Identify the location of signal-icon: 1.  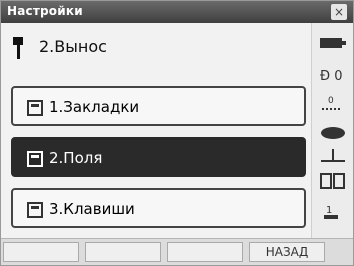
(331, 212).